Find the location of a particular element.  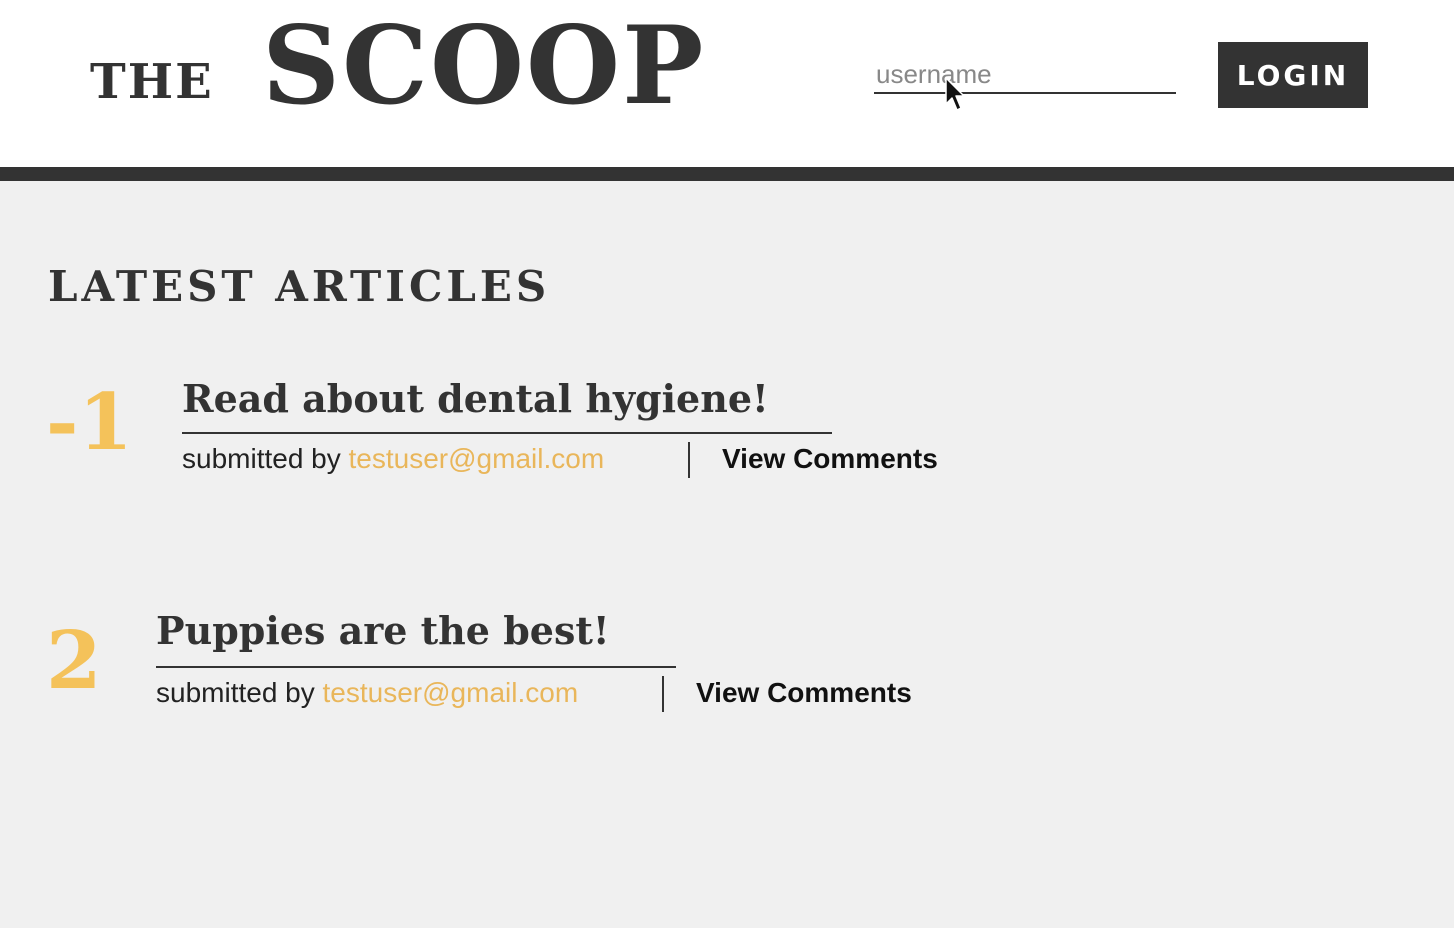

login-button: LOGIN is located at coordinates (1293, 75).